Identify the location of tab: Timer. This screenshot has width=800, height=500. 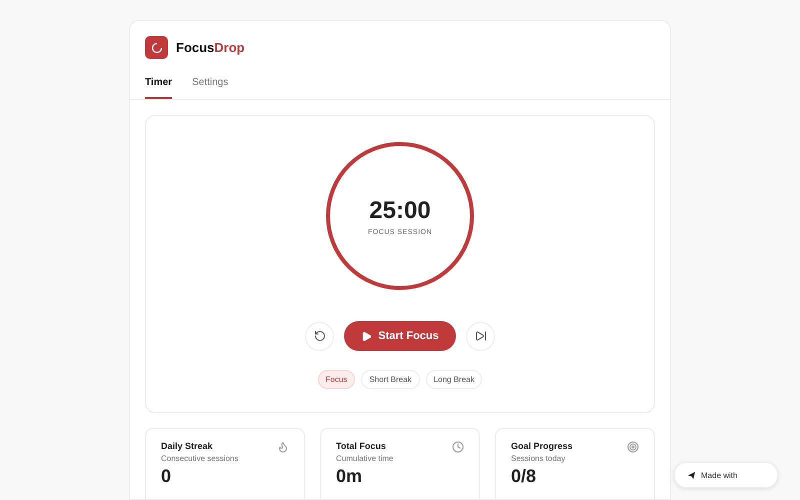
(158, 85).